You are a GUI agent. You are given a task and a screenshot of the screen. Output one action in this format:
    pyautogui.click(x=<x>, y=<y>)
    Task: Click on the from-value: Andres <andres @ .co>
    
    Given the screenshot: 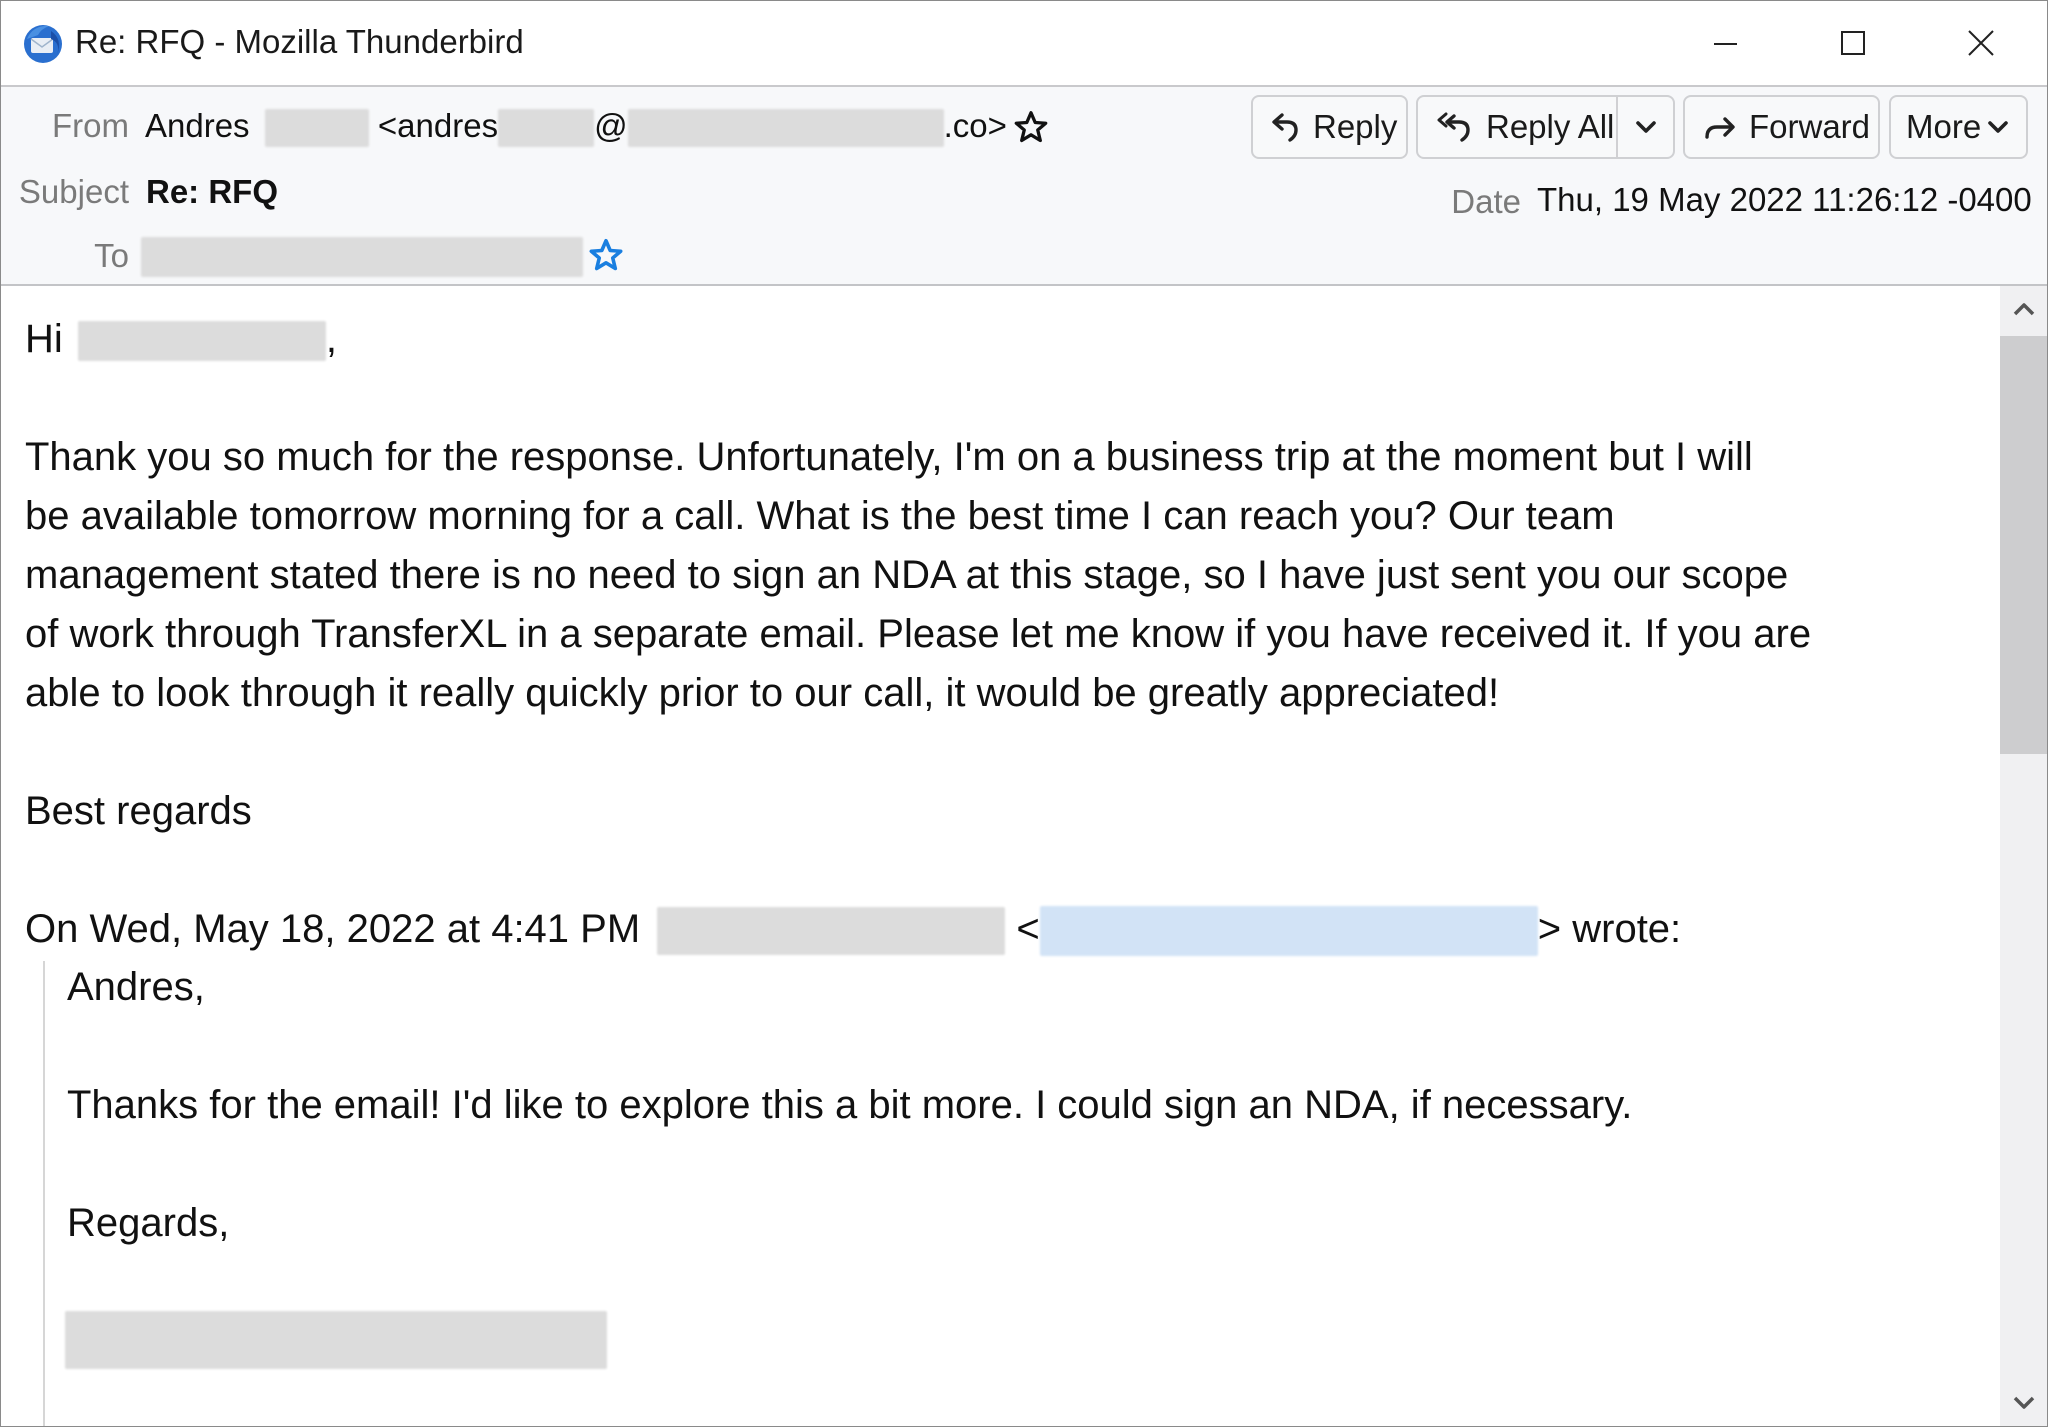 What is the action you would take?
    pyautogui.click(x=576, y=127)
    